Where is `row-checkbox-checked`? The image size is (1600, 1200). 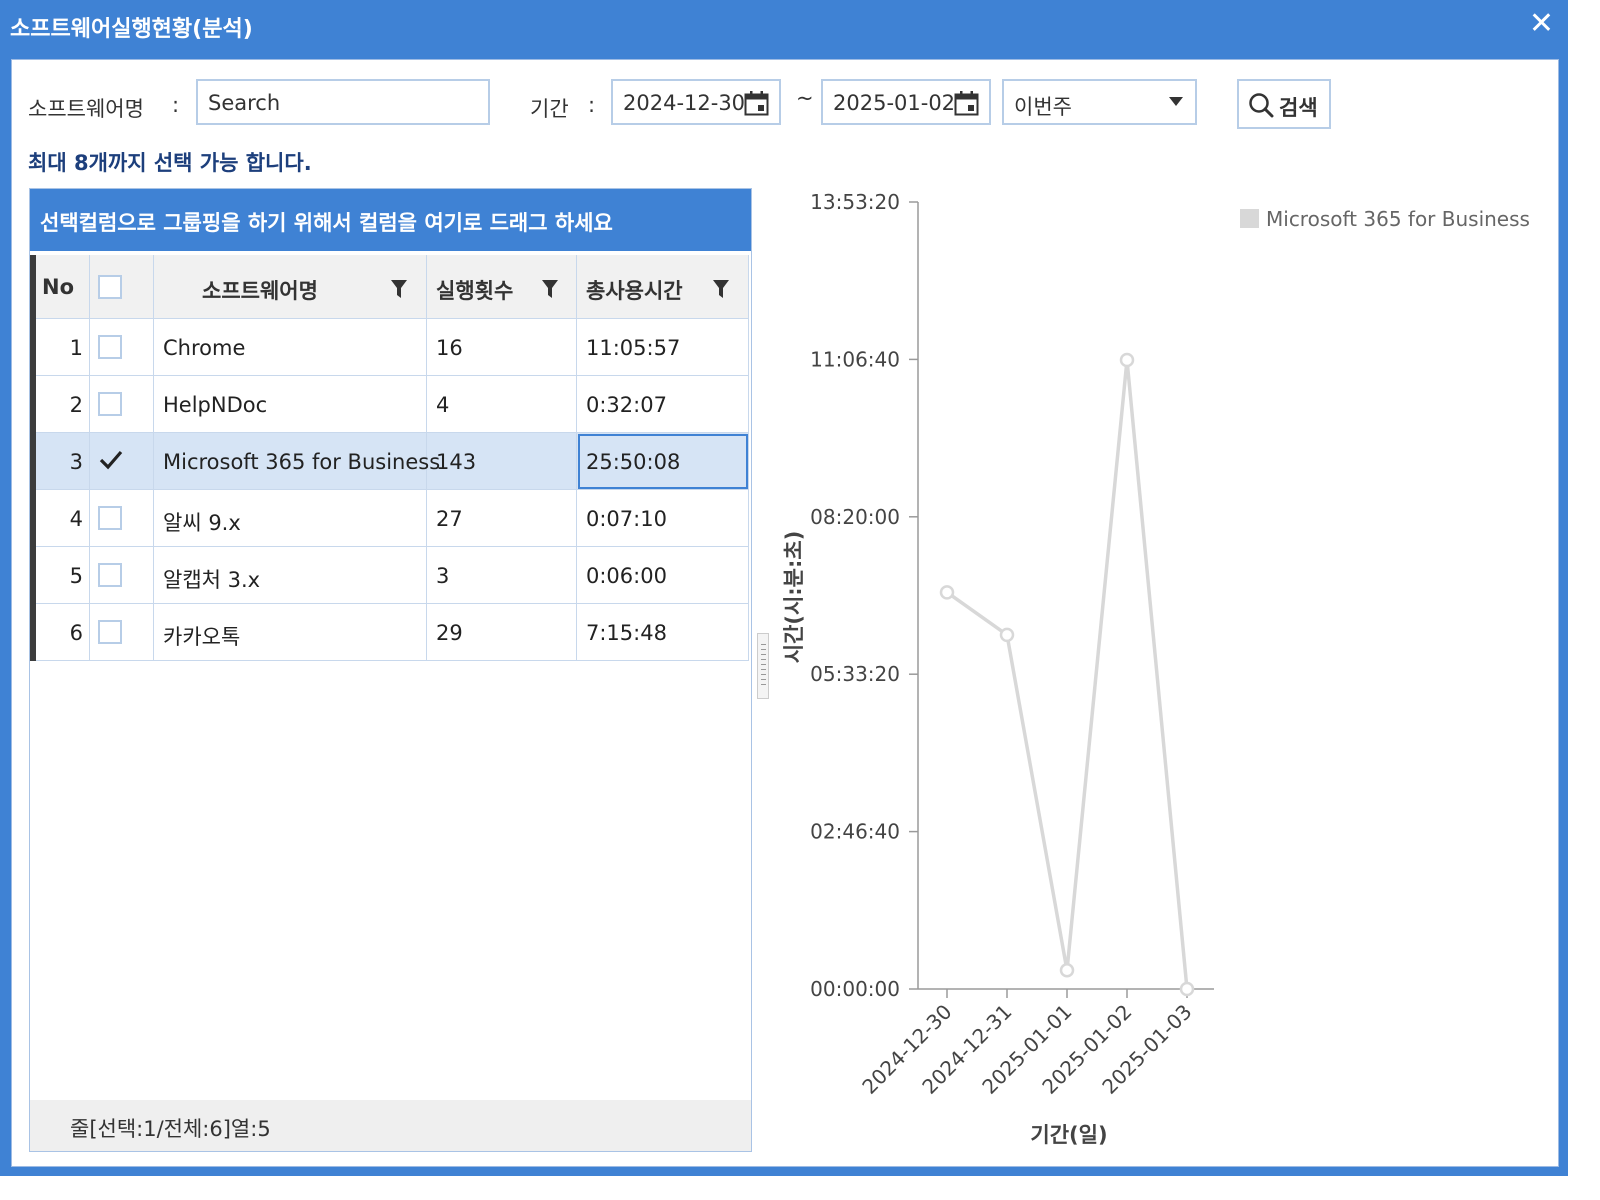
row-checkbox-checked is located at coordinates (110, 461).